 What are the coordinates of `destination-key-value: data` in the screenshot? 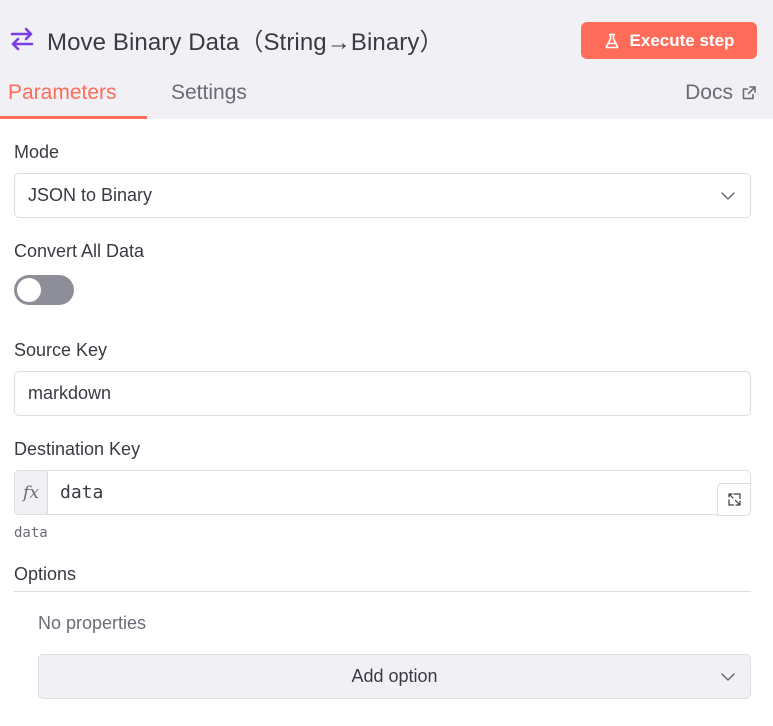 It's located at (82, 492).